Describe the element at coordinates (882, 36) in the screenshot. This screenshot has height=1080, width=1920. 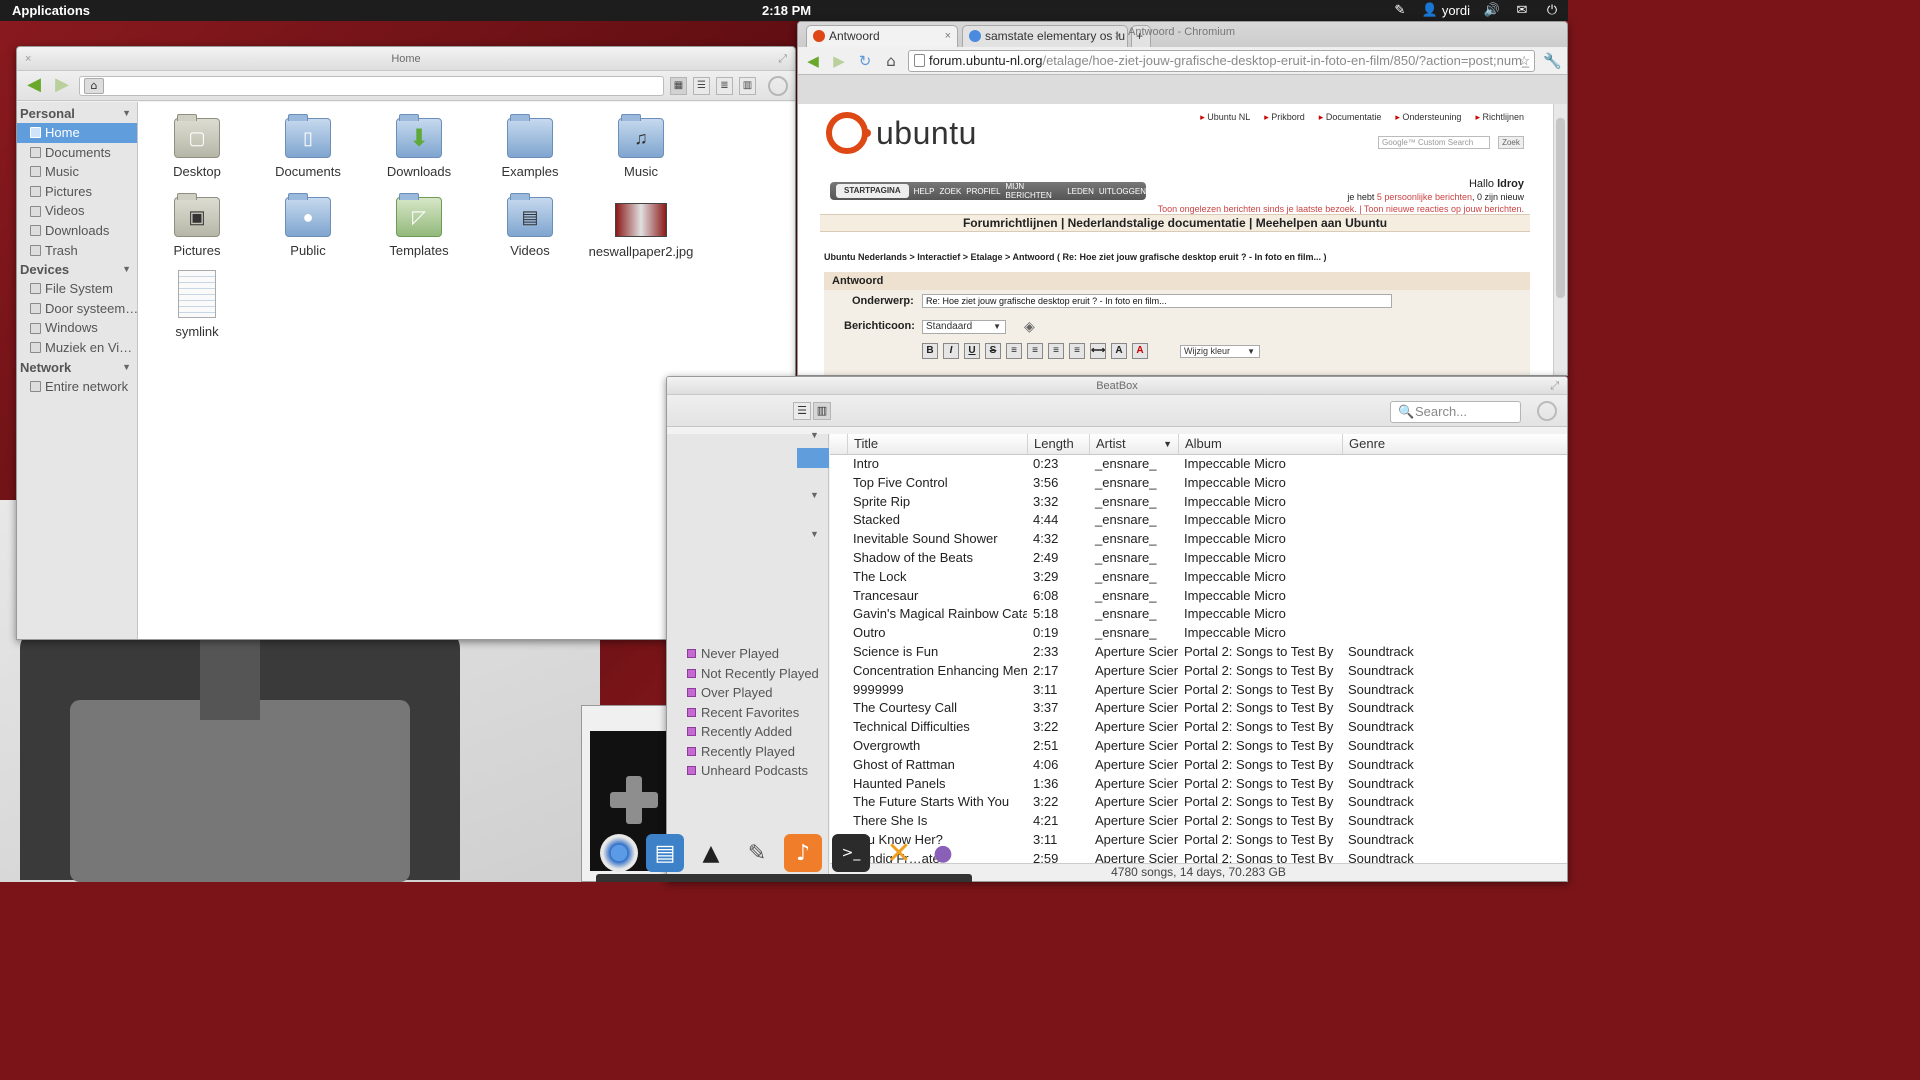
I see `tab-antwoord: Antwoord ×` at that location.